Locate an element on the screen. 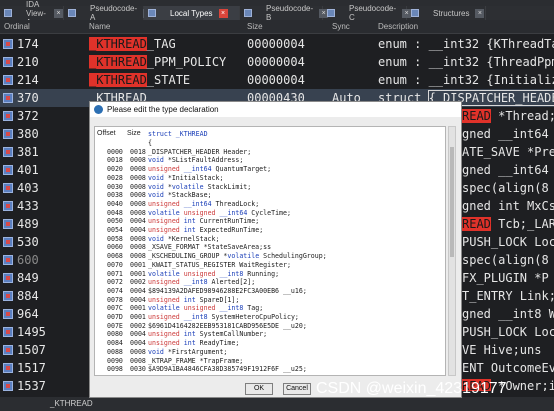 This screenshot has height=411, width=554. size-value: 0030 is located at coordinates (138, 369).